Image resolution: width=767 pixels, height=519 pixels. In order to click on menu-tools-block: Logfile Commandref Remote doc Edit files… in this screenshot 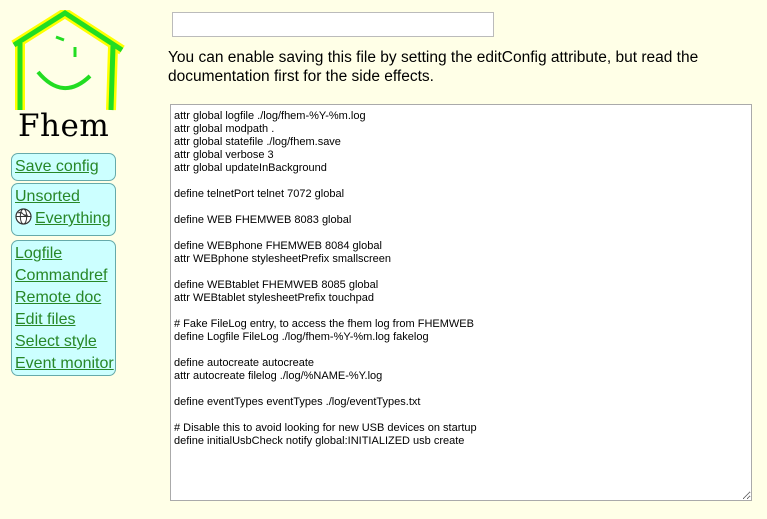, I will do `click(63, 308)`.